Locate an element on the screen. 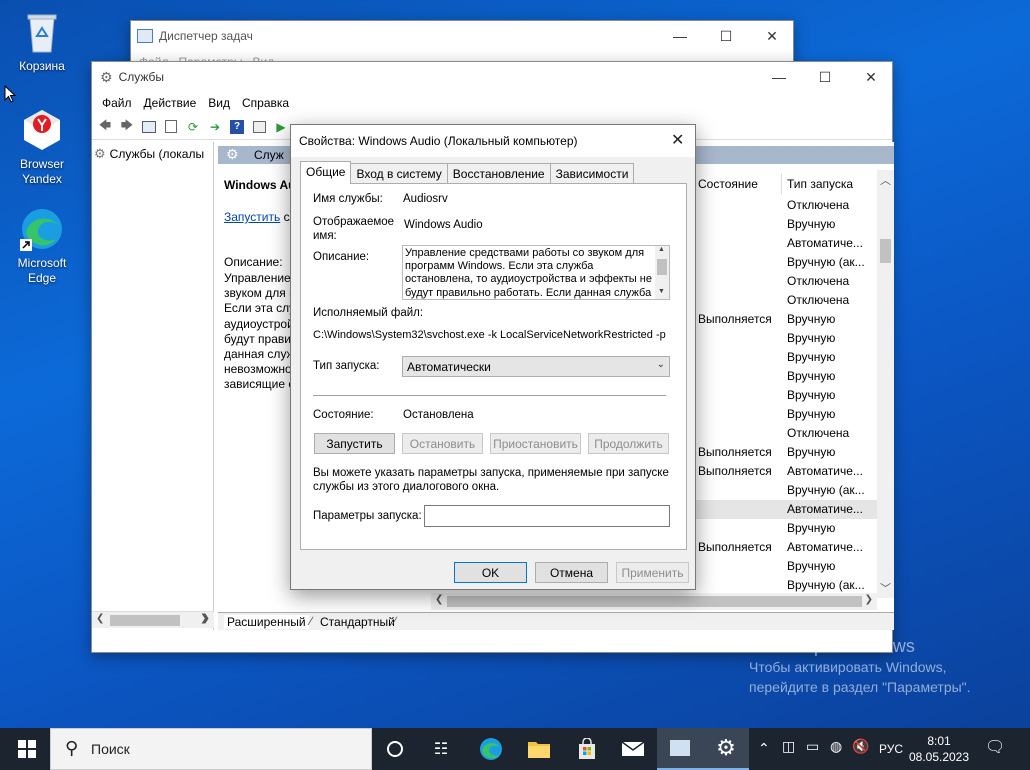 The width and height of the screenshot is (1030, 770). start-link-text: Запустить is located at coordinates (252, 217).